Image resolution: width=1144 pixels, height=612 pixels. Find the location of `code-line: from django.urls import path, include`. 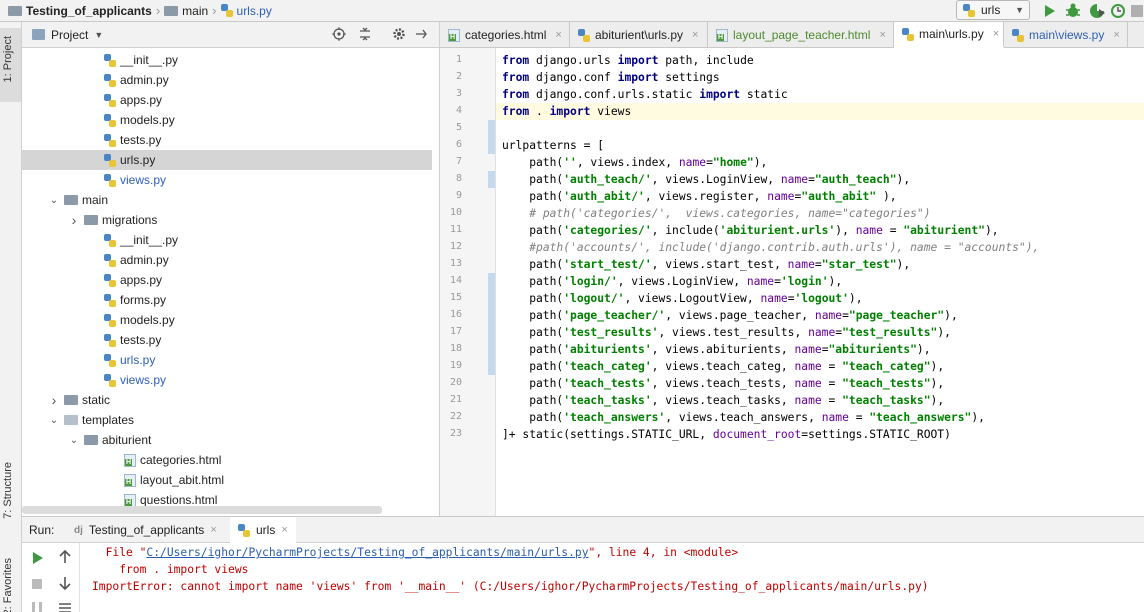

code-line: from django.urls import path, include is located at coordinates (625, 60).